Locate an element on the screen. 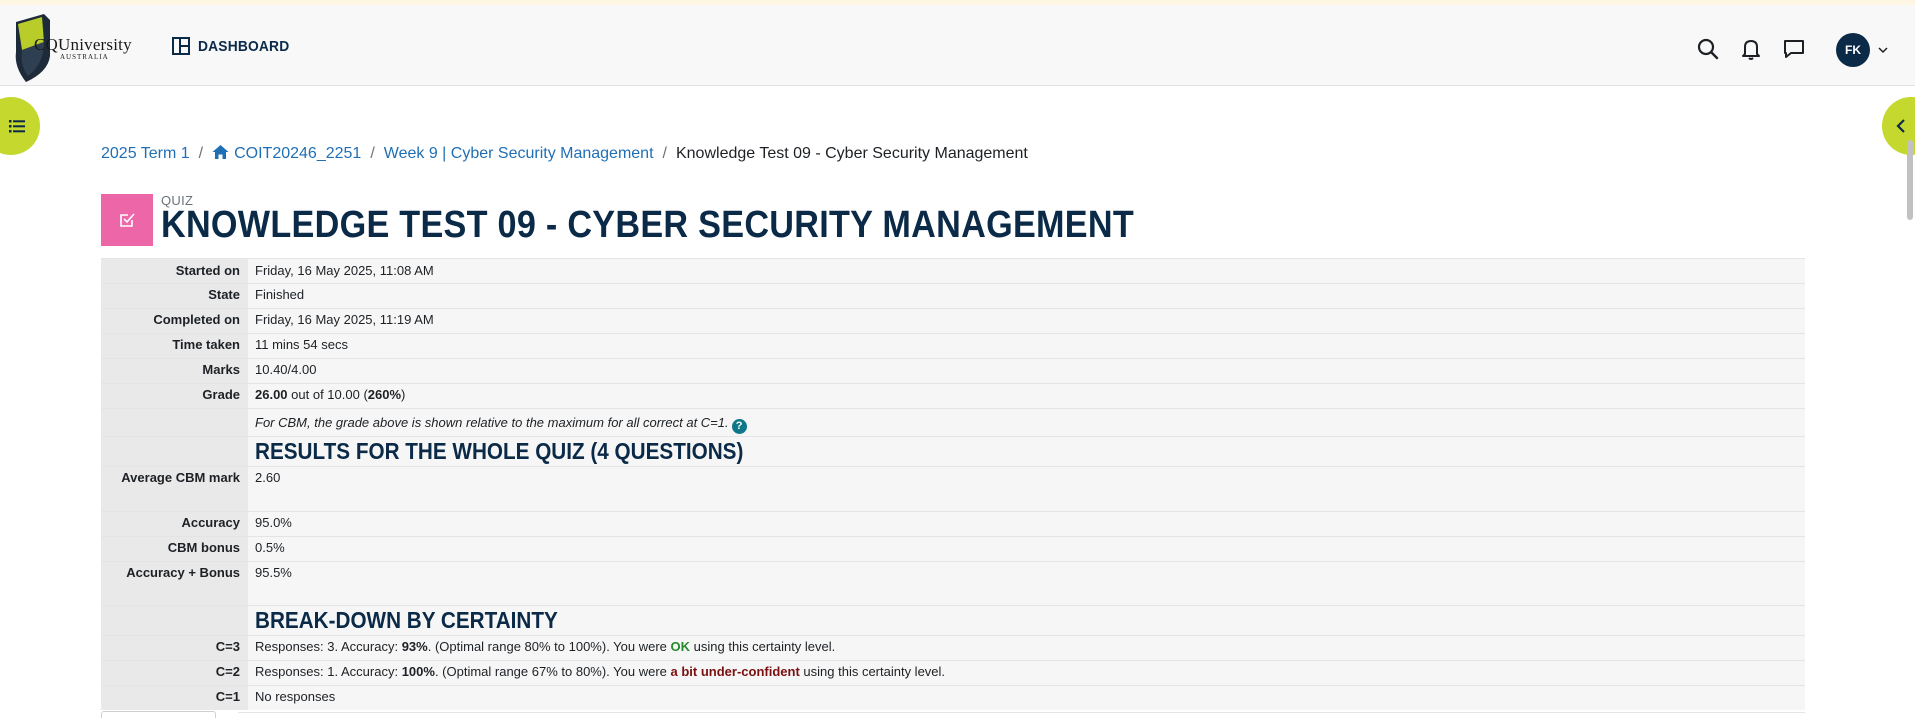 The image size is (1915, 718). page-scrollbar is located at coordinates (1910, 180).